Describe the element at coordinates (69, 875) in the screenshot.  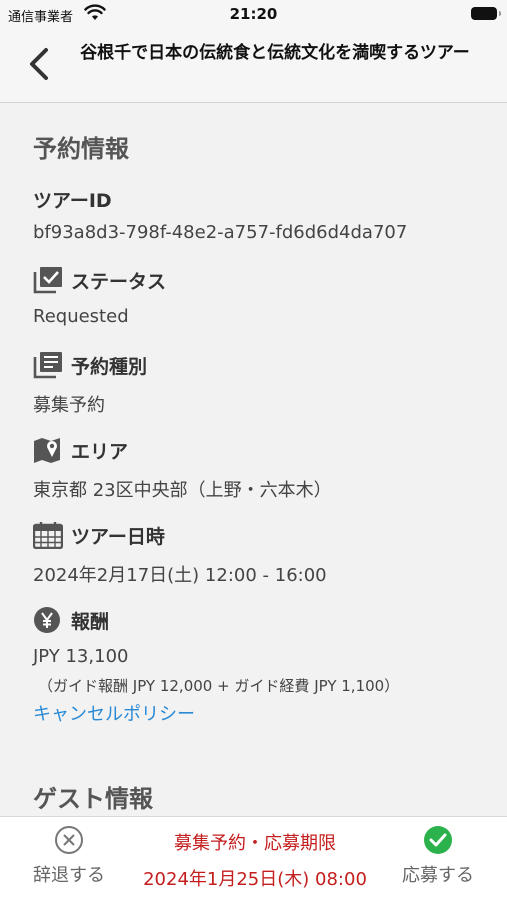
I see `decline-label: 辞退する` at that location.